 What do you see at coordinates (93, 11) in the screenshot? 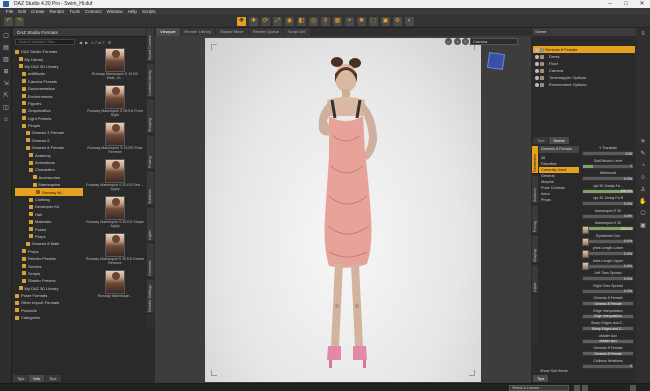
I see `menu-connect: Connect` at bounding box center [93, 11].